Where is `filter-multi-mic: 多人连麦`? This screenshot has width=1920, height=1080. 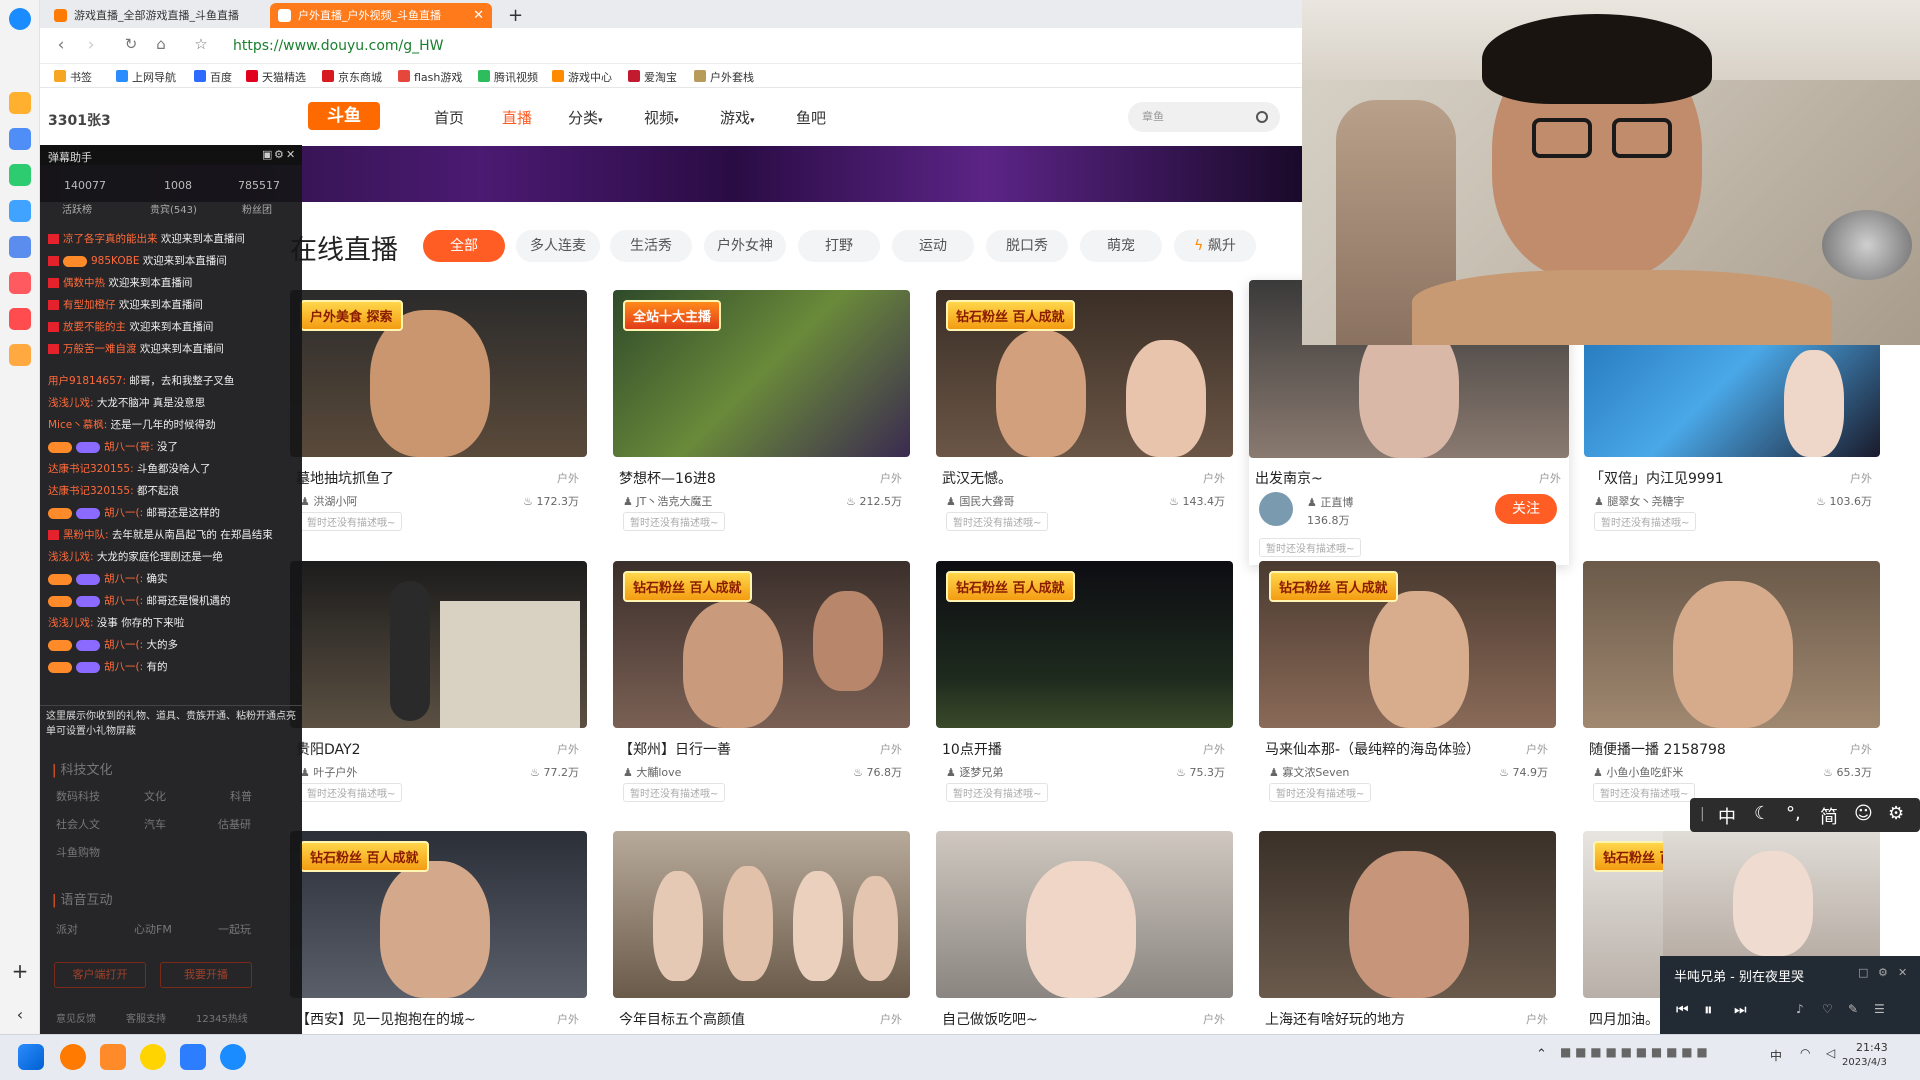
filter-multi-mic: 多人连麦 is located at coordinates (558, 246).